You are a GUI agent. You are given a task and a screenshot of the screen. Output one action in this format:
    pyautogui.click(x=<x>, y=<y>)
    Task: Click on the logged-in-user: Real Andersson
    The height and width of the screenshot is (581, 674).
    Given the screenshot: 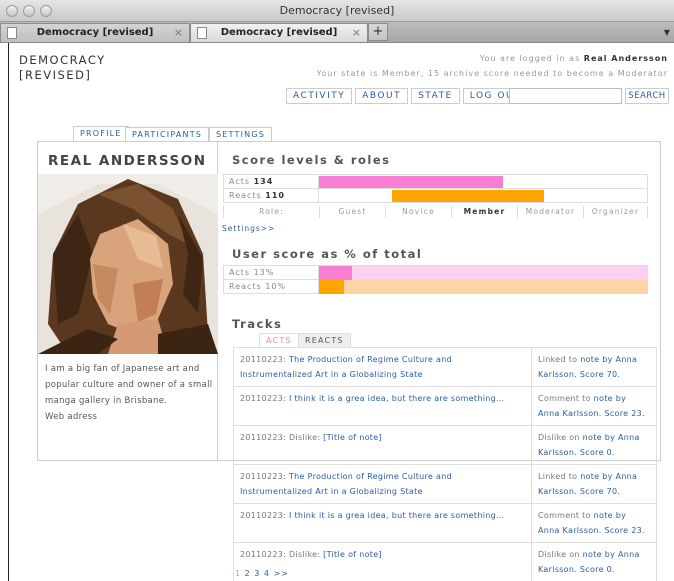 What is the action you would take?
    pyautogui.click(x=625, y=58)
    